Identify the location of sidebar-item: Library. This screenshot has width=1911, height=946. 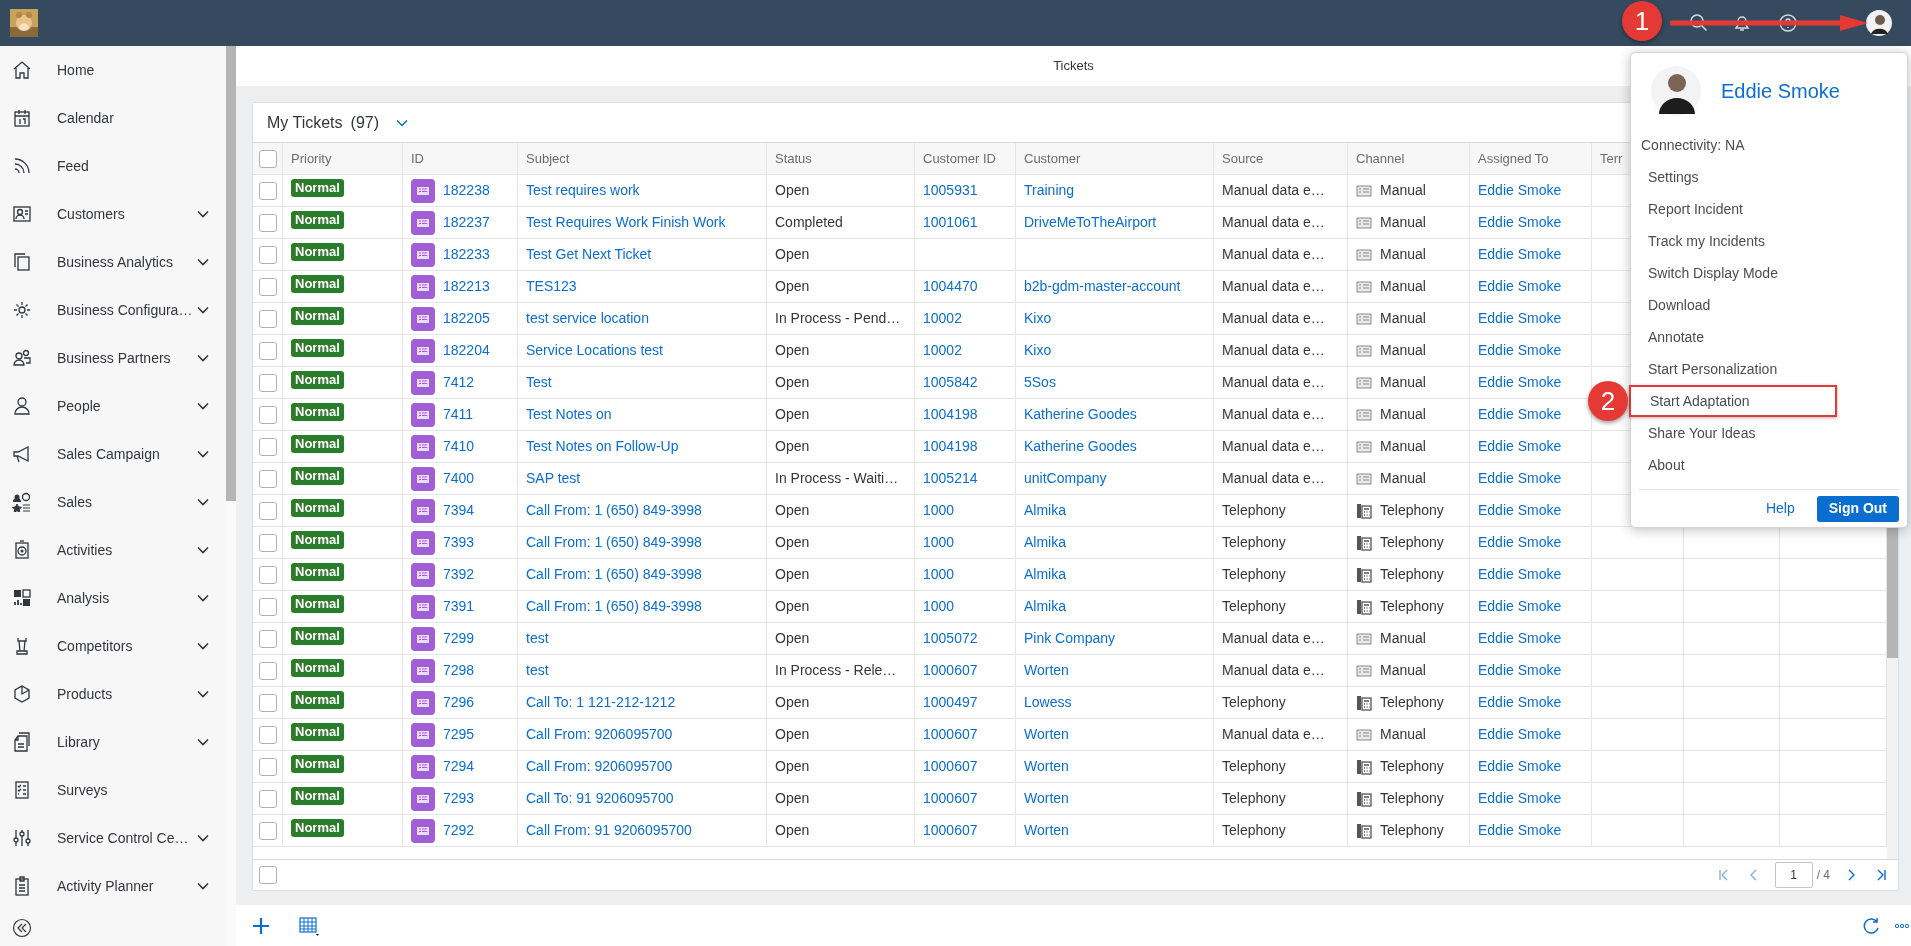
(113, 742).